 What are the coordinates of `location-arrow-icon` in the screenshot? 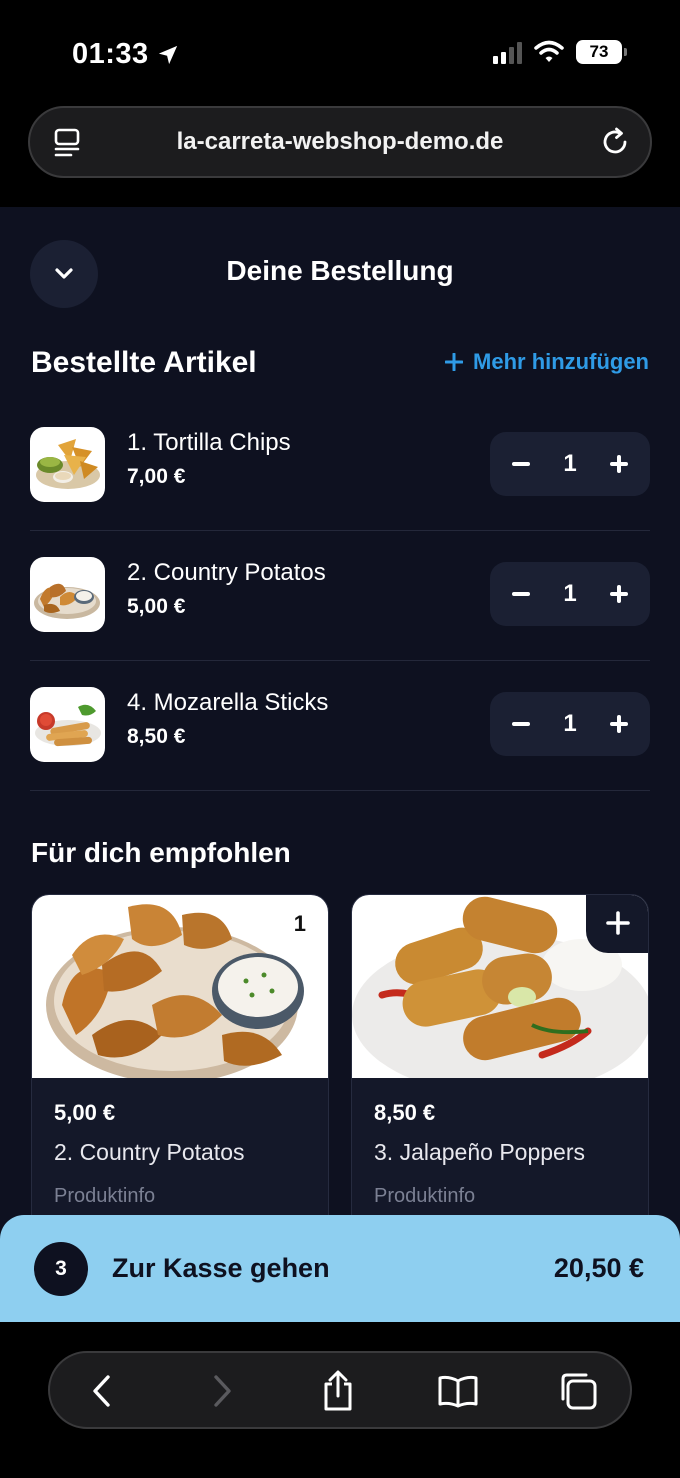 It's located at (167, 54).